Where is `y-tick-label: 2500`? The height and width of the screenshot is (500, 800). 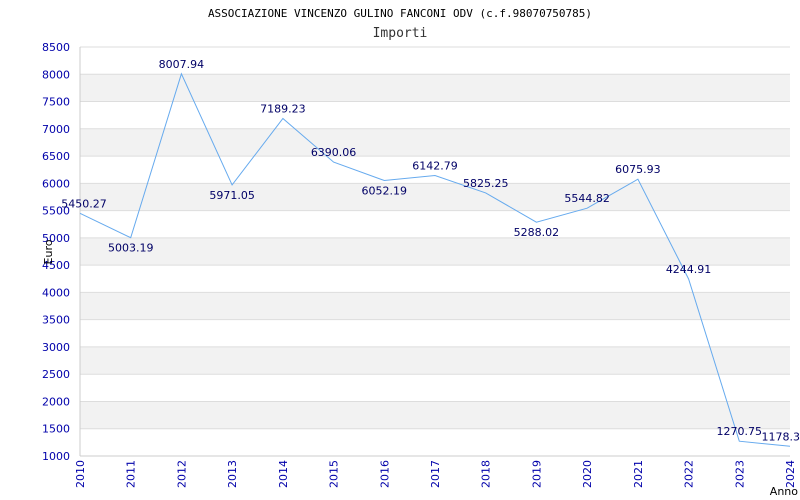
y-tick-label: 2500 is located at coordinates (56, 374).